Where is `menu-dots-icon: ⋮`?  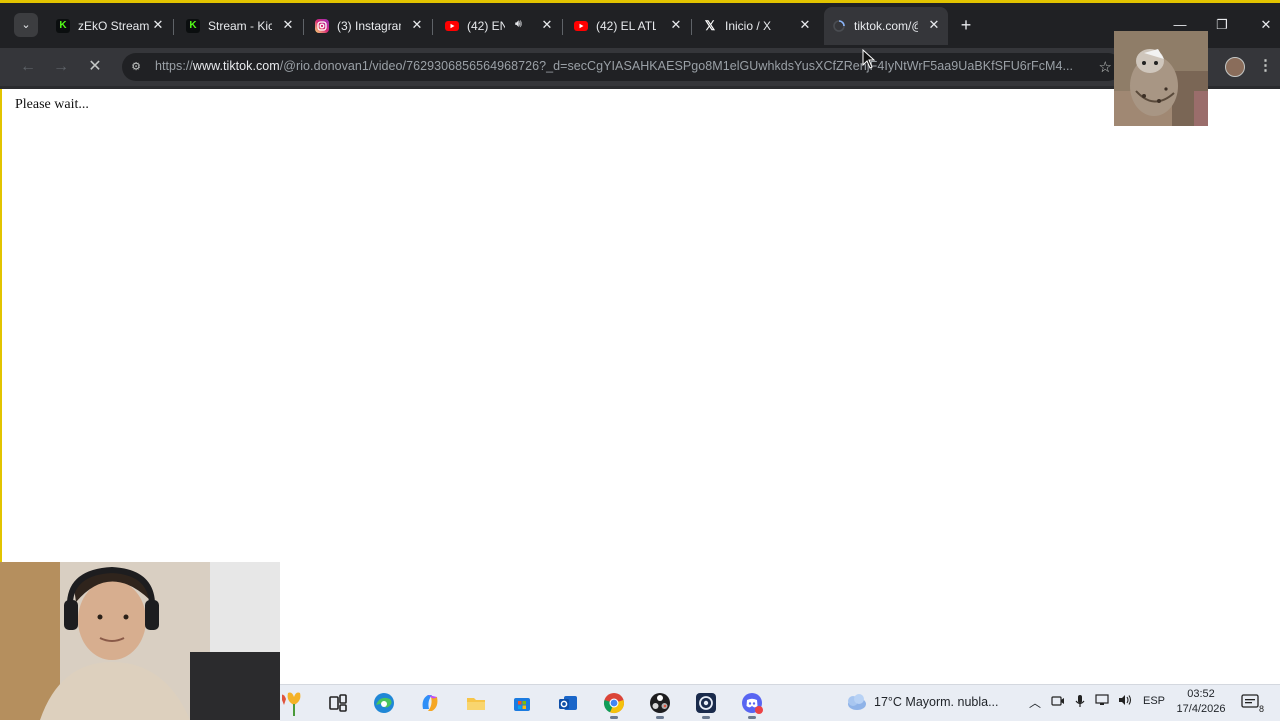
menu-dots-icon: ⋮ is located at coordinates (1265, 65).